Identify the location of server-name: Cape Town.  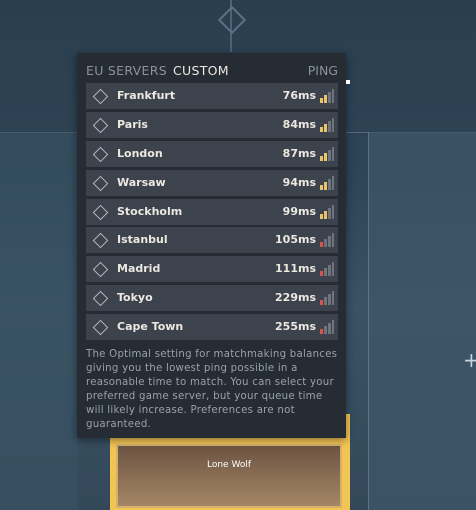
(150, 327).